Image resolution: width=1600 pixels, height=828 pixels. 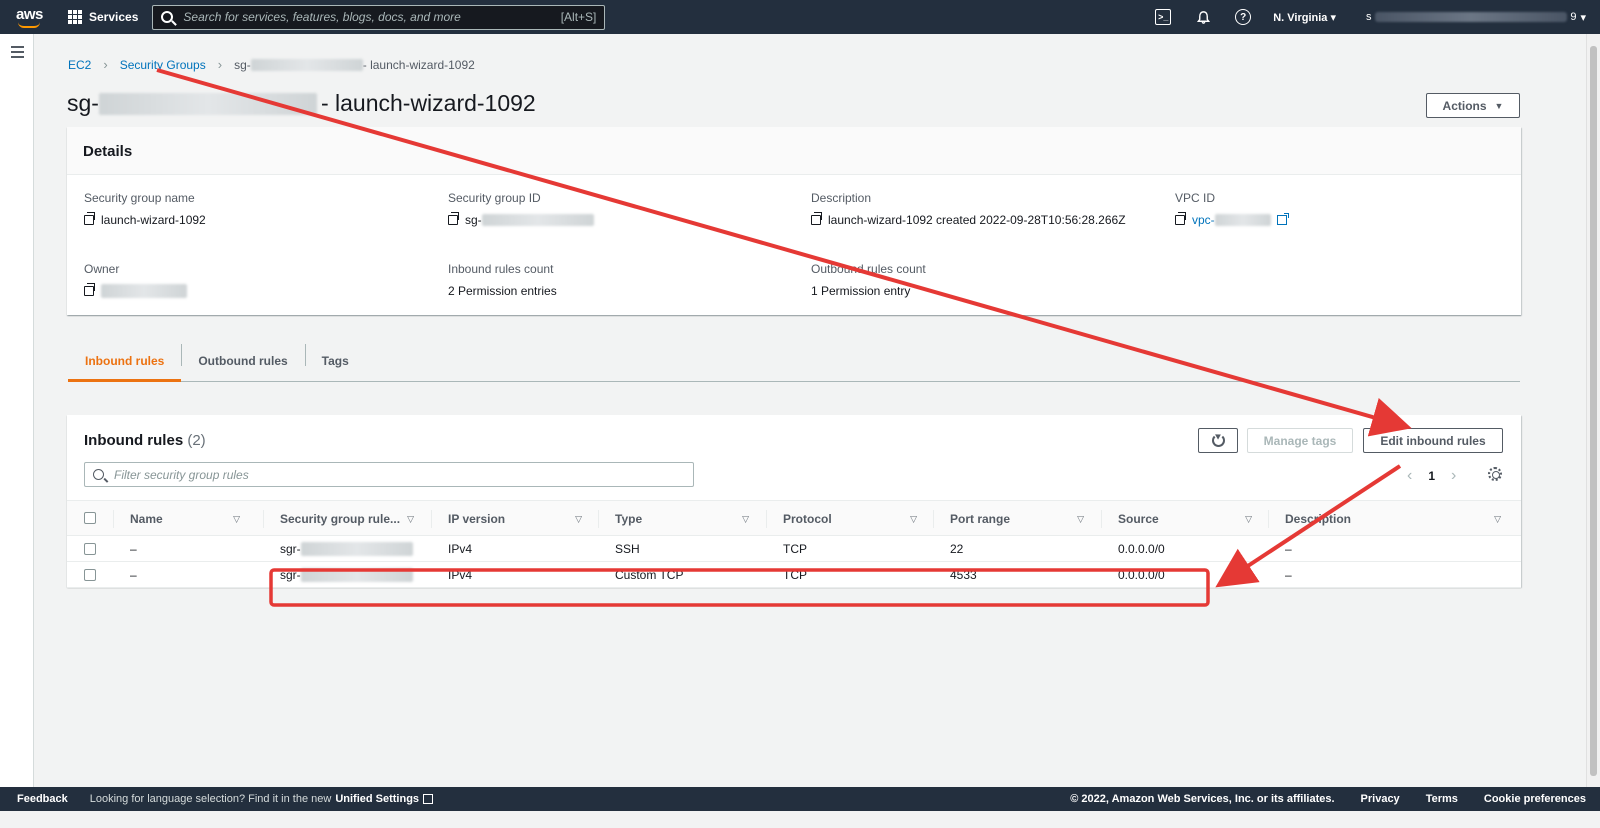 I want to click on region-selector: N. Virginia ▾, so click(x=1304, y=17).